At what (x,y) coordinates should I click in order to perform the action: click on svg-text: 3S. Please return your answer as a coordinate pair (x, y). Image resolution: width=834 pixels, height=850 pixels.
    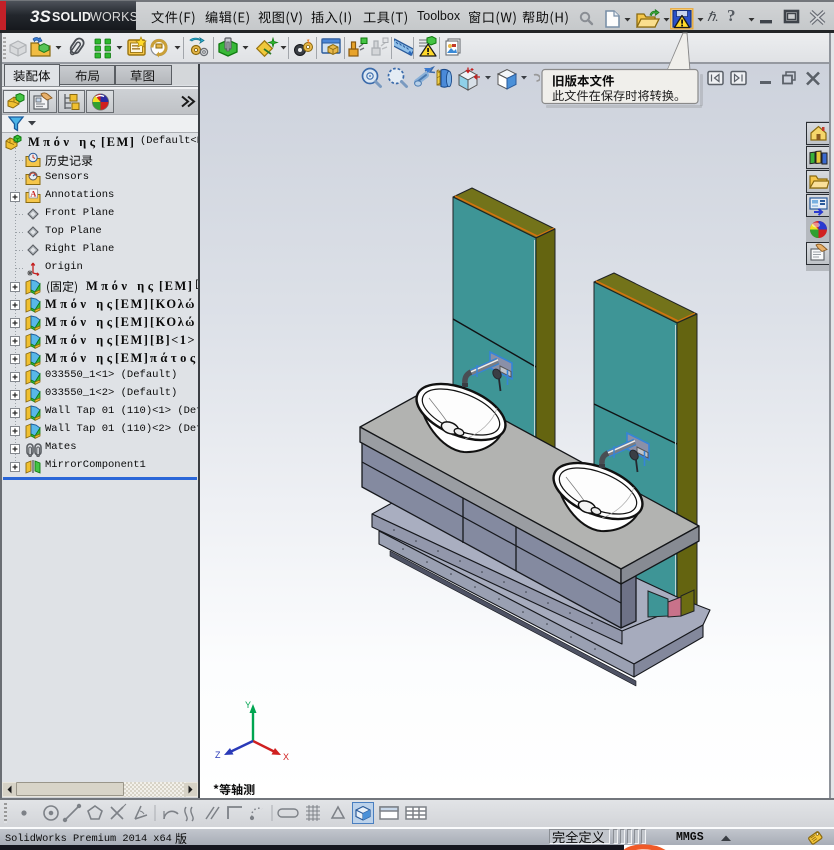
    Looking at the image, I should click on (40, 16).